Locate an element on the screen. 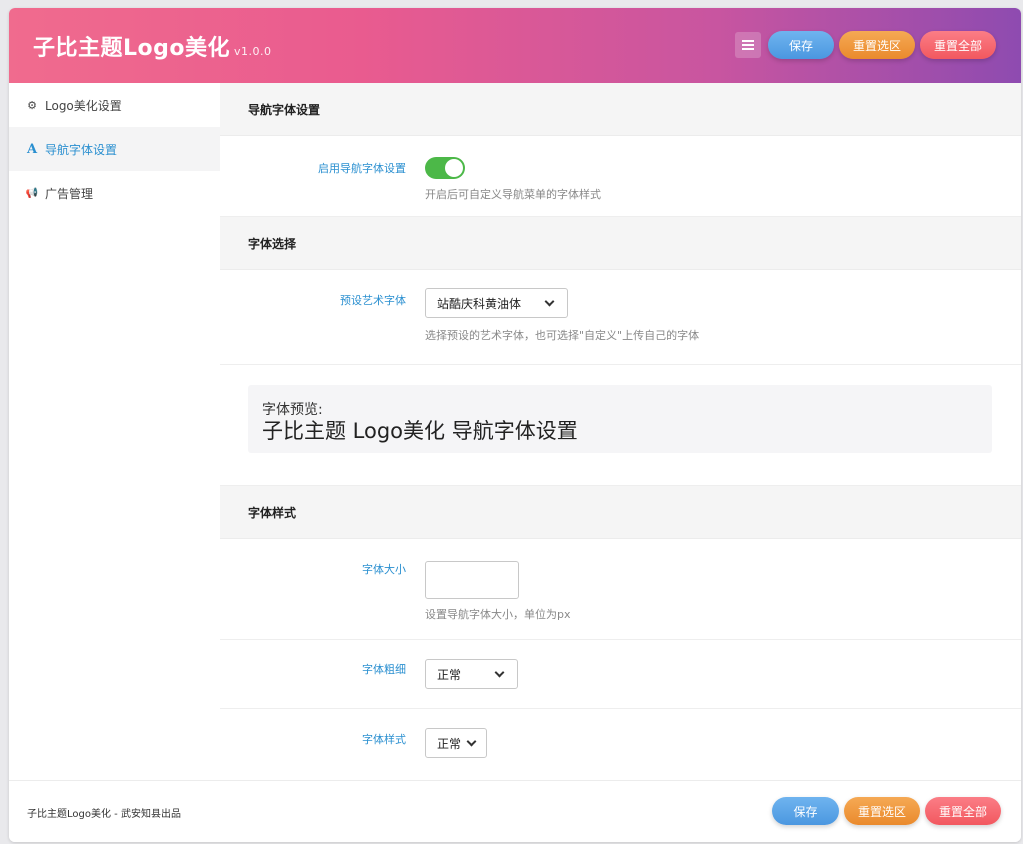 The image size is (1023, 844). gear-icon: ⚙ is located at coordinates (32, 105).